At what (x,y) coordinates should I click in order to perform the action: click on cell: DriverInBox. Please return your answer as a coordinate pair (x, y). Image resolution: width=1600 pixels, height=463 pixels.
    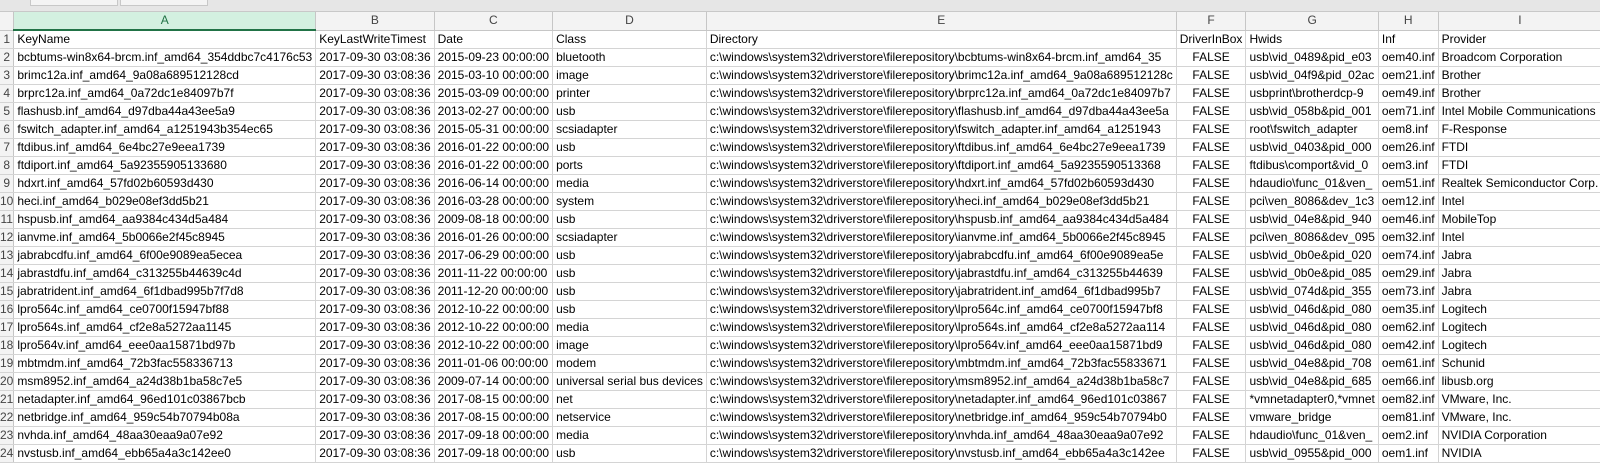
    Looking at the image, I should click on (1211, 39).